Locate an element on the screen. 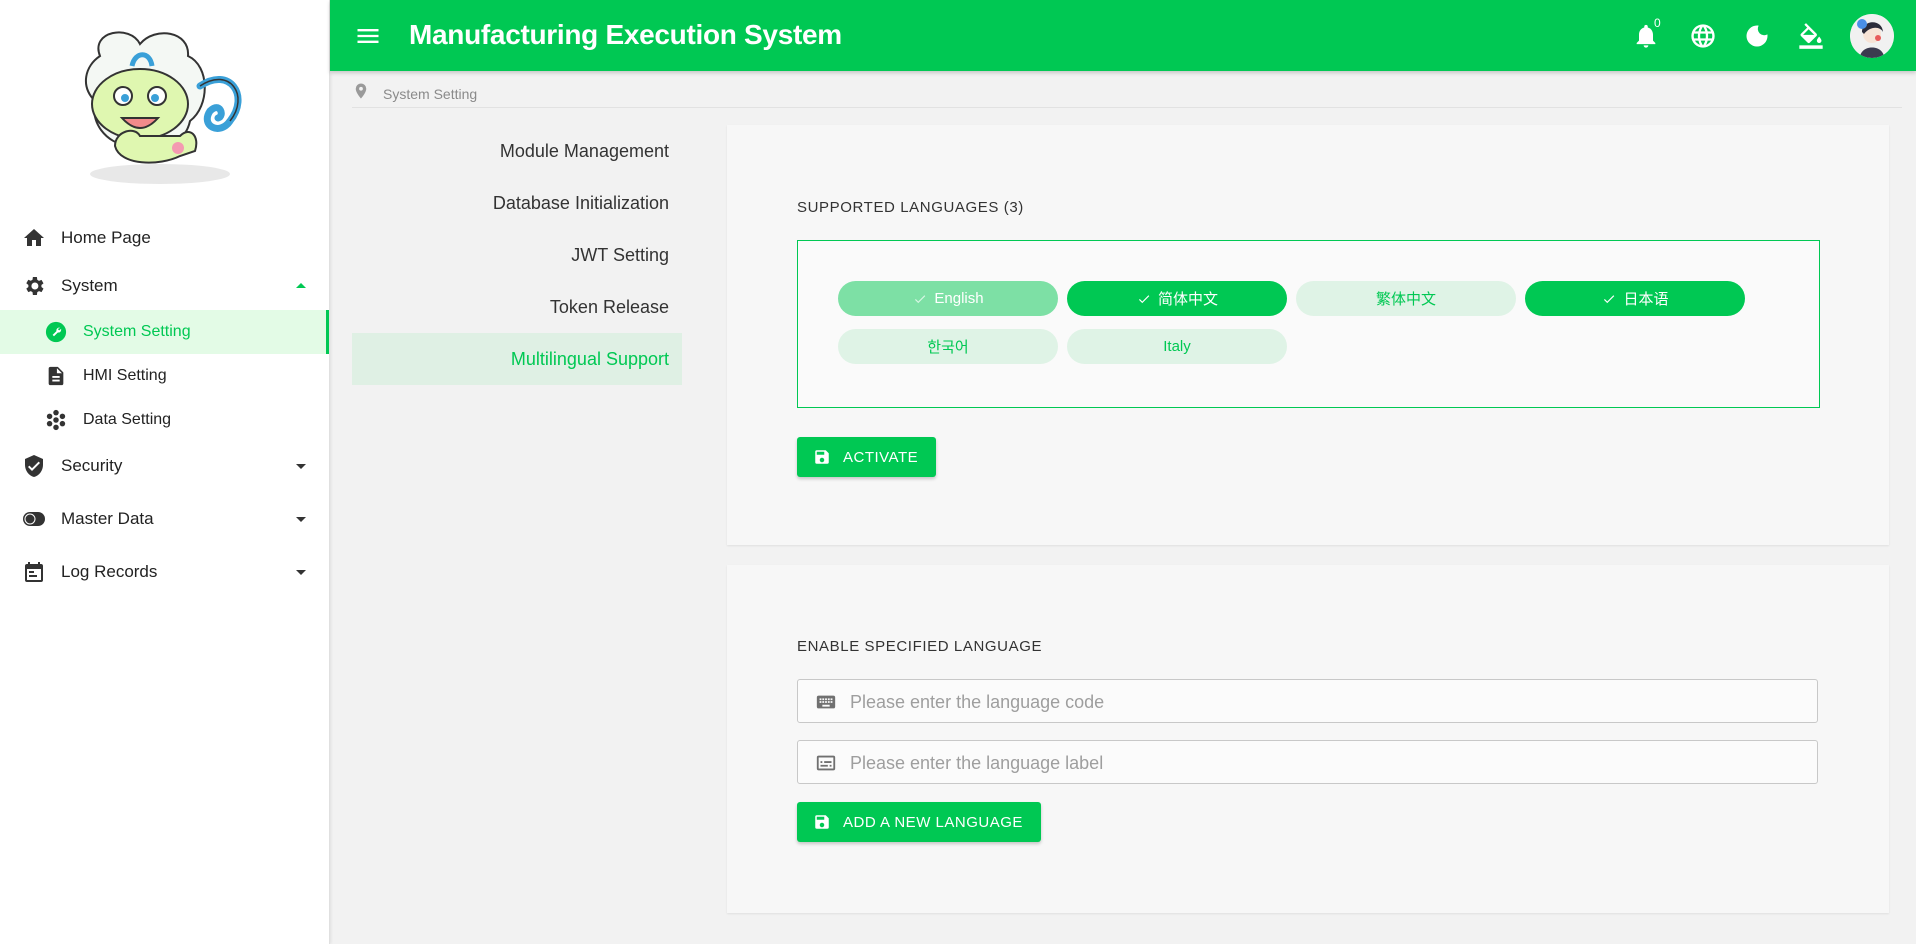 The width and height of the screenshot is (1916, 944). language-label-input is located at coordinates (1325, 763).